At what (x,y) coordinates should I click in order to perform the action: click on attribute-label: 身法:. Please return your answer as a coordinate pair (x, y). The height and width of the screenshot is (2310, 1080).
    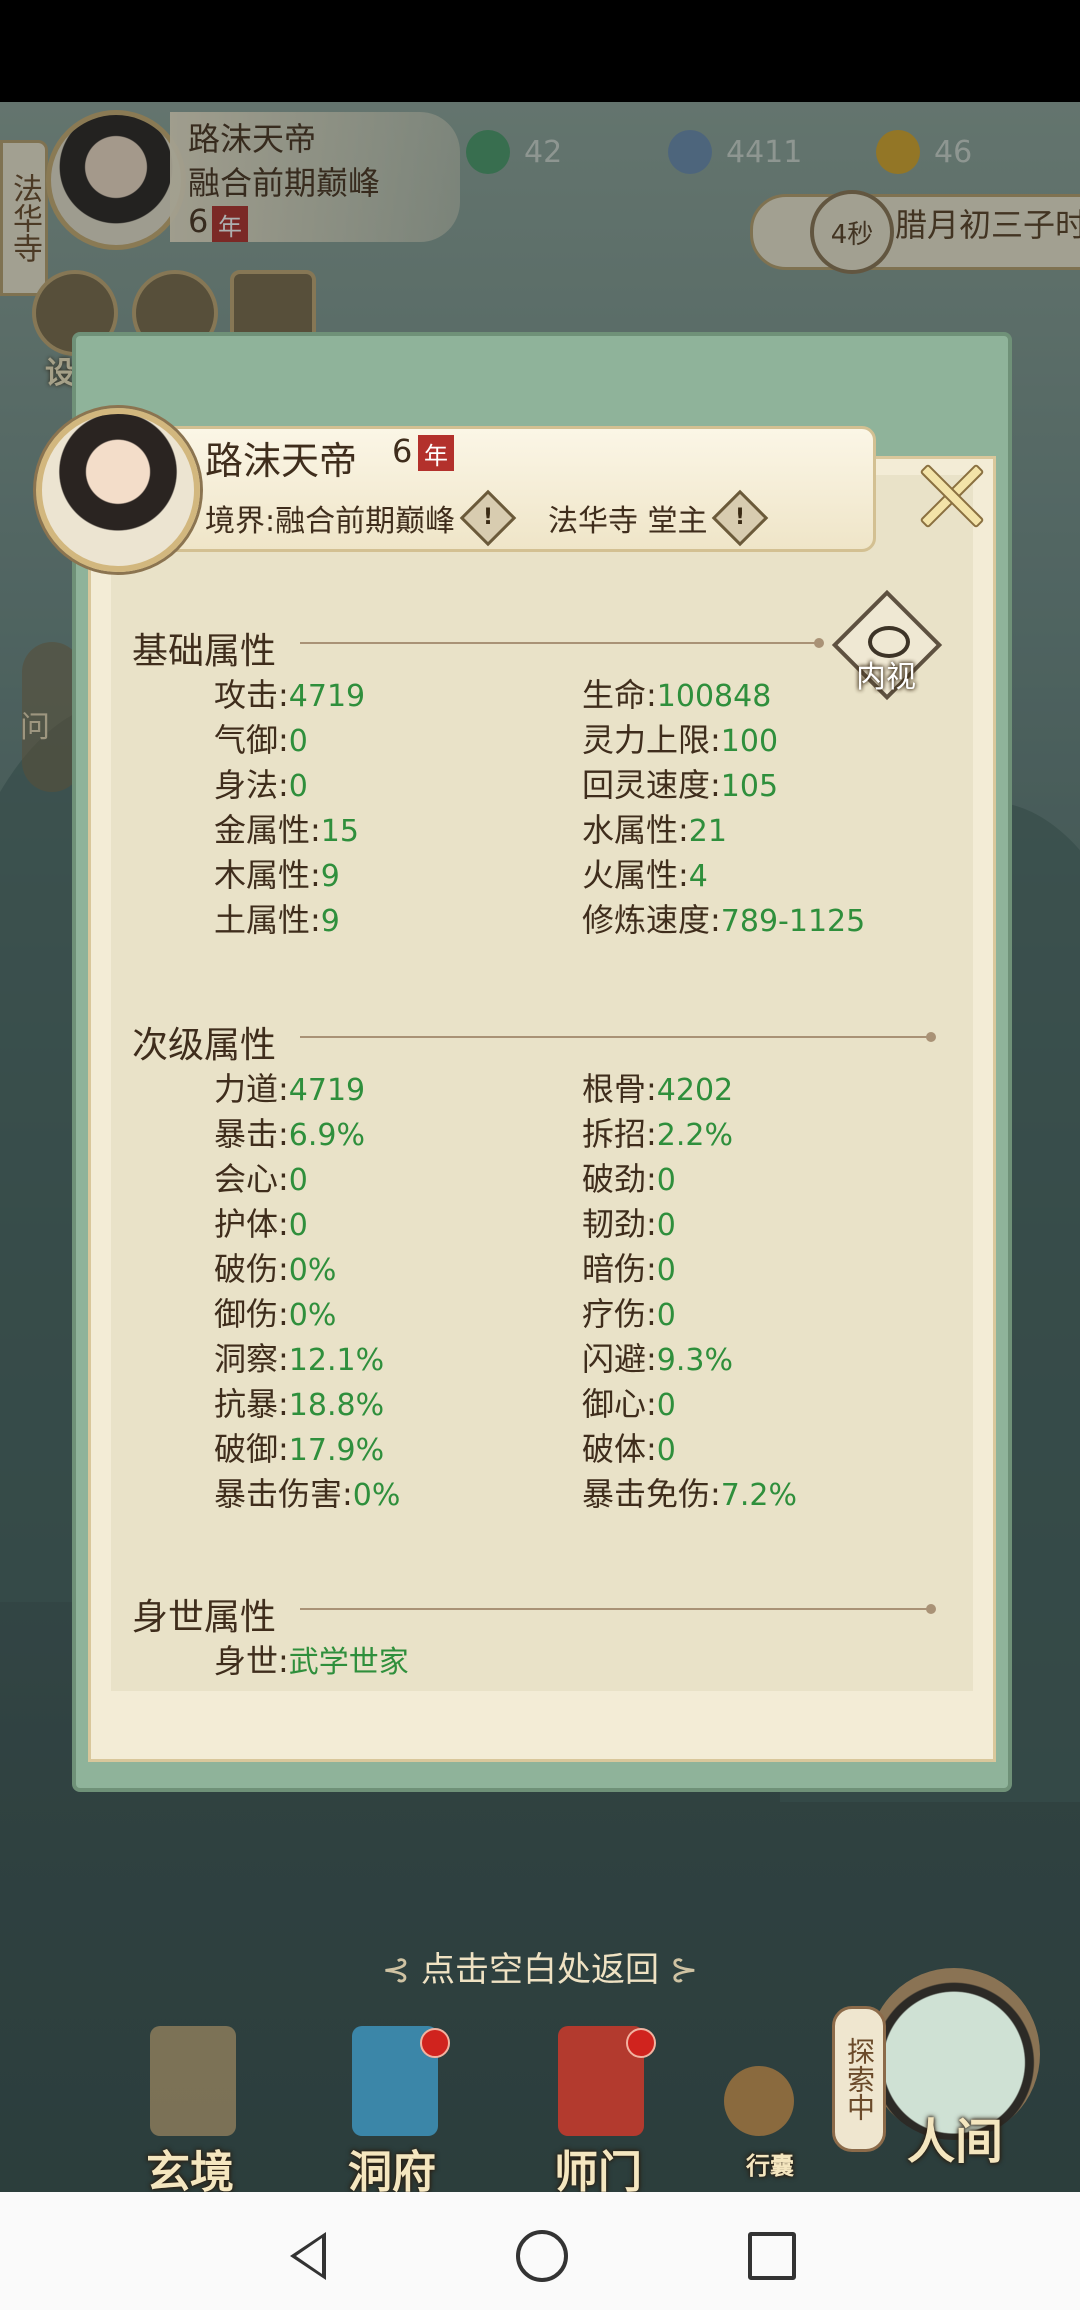
    Looking at the image, I should click on (251, 785).